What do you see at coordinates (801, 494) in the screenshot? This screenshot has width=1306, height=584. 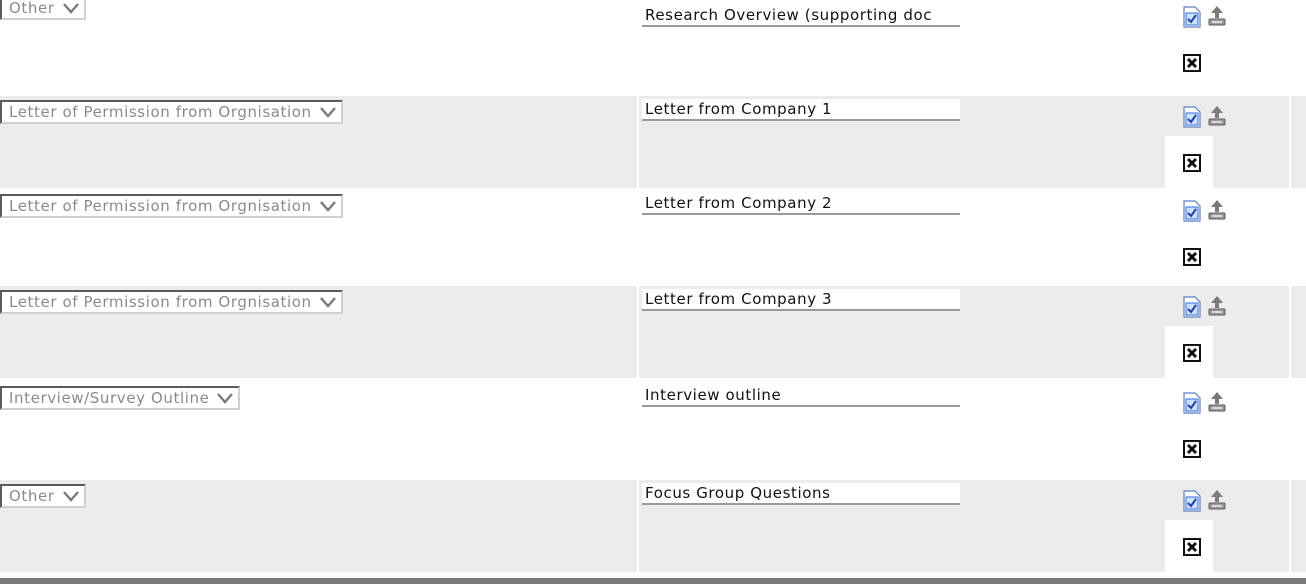 I see `description-input: Focus Group Questions` at bounding box center [801, 494].